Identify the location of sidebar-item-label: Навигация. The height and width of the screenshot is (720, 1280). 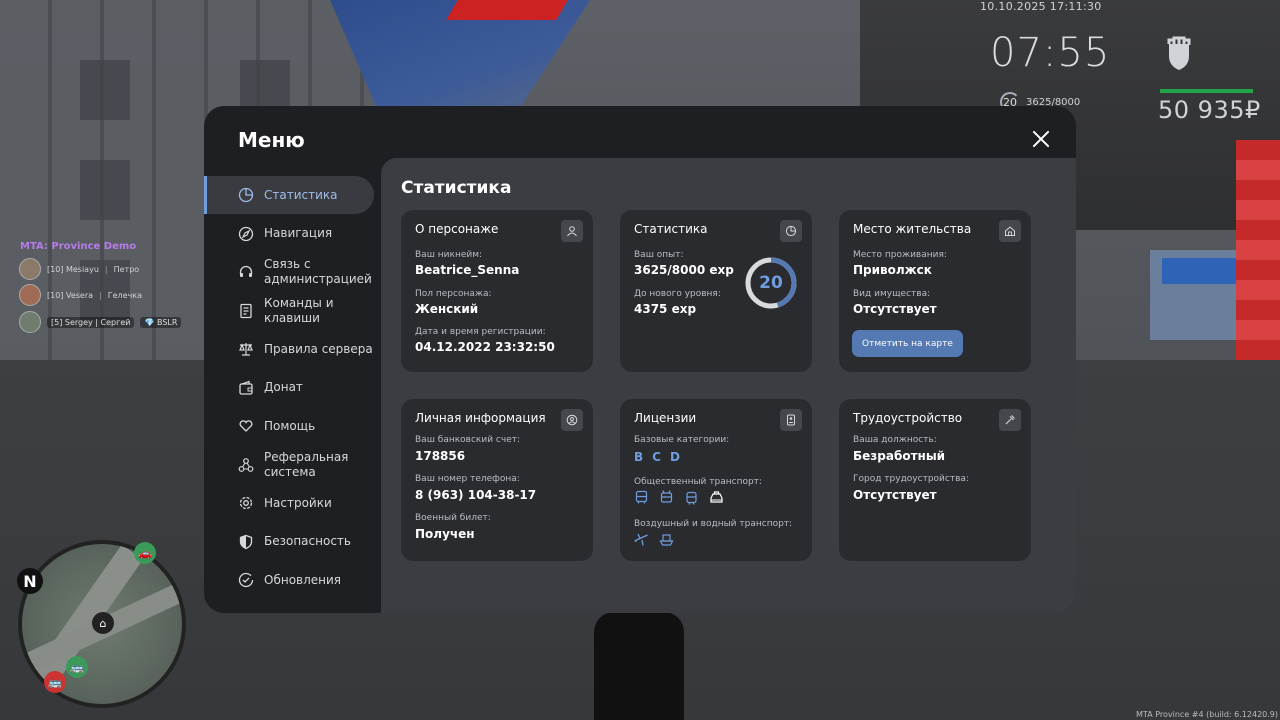
(298, 233).